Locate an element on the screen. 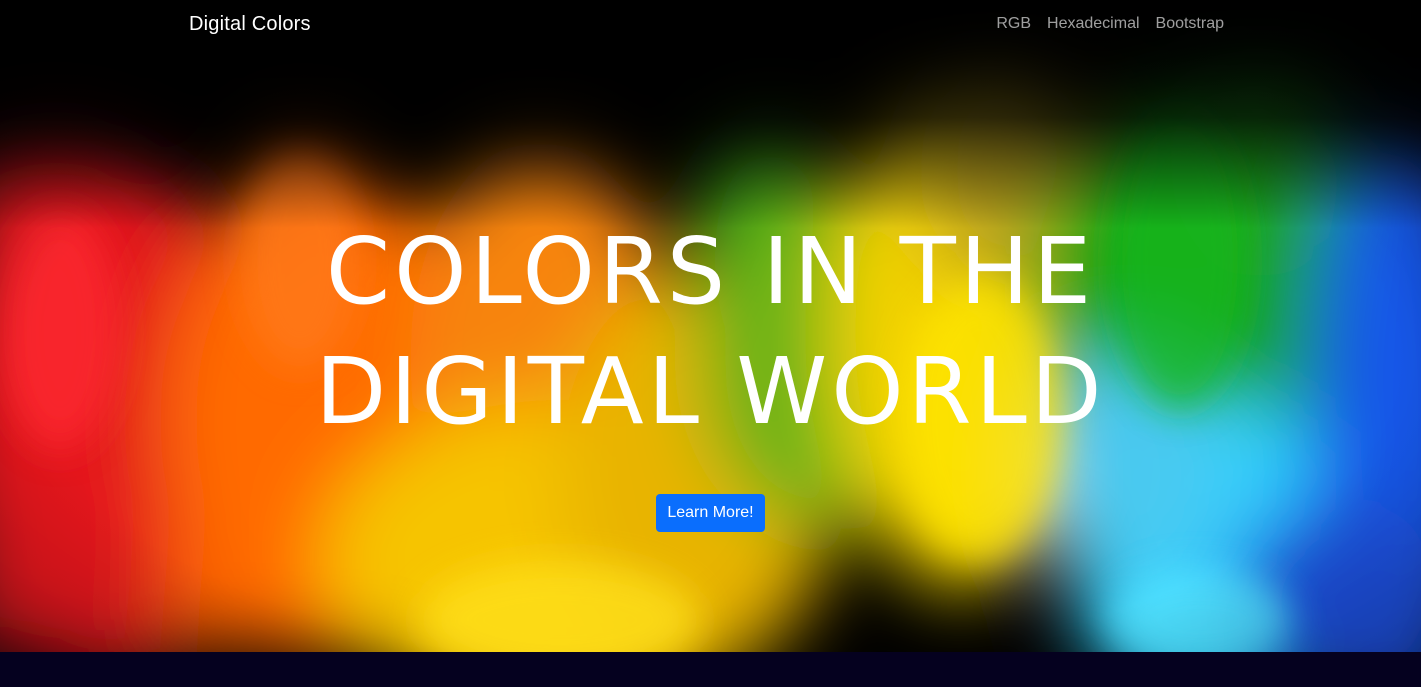 This screenshot has height=687, width=1421. nav-links: RGB Hexadecimal Bootstrap is located at coordinates (1110, 24).